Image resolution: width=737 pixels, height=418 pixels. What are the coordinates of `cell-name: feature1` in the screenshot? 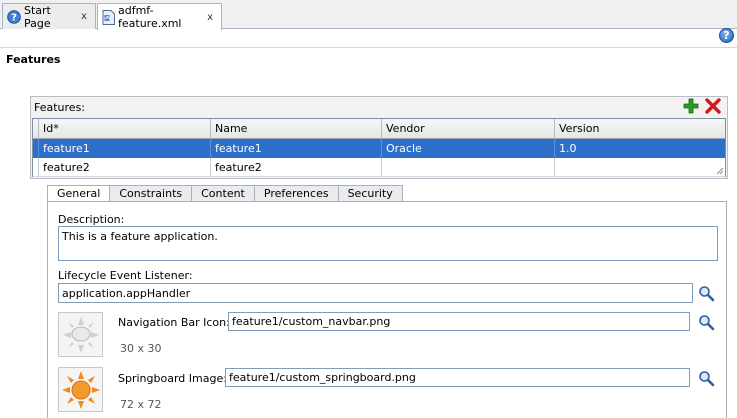 It's located at (296, 148).